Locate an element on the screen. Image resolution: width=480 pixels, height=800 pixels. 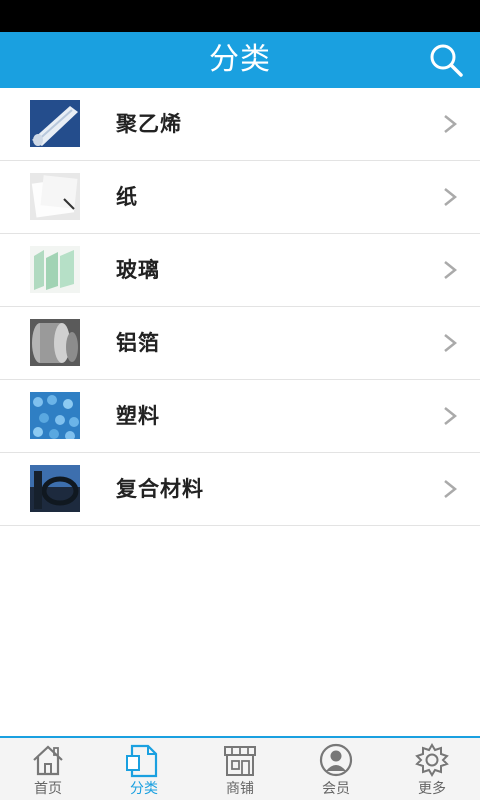
tab-label: 首页 is located at coordinates (48, 789).